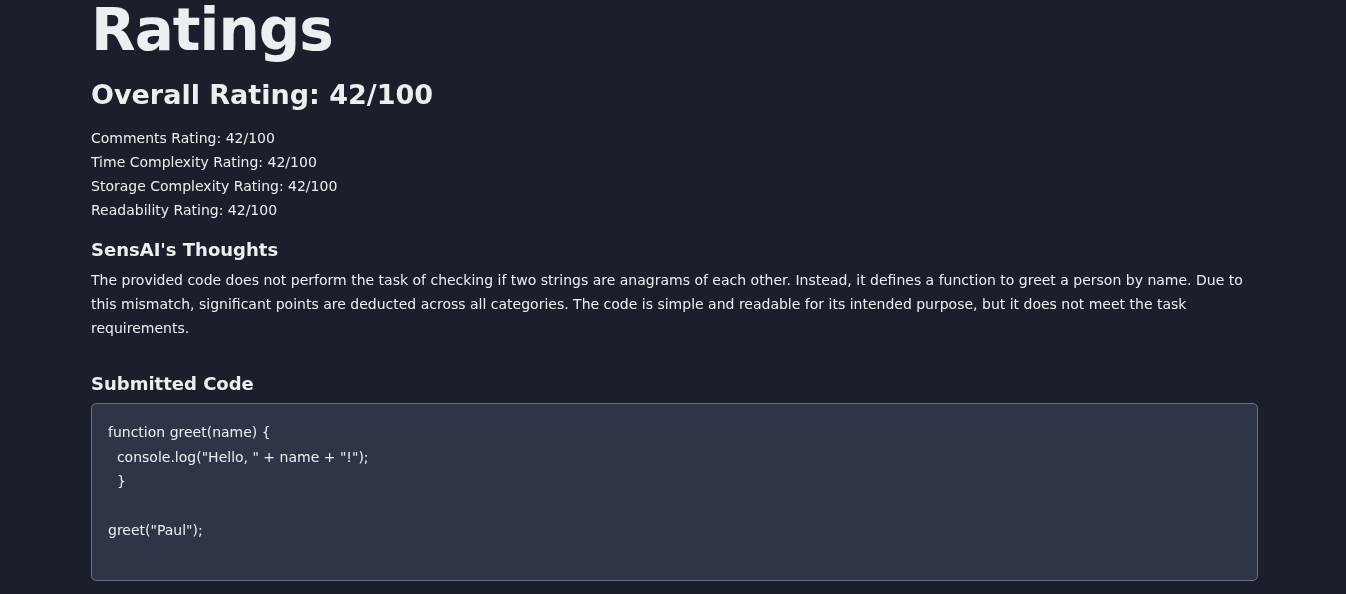 The height and width of the screenshot is (594, 1346). What do you see at coordinates (173, 384) in the screenshot?
I see `section-heading: Submitted Code` at bounding box center [173, 384].